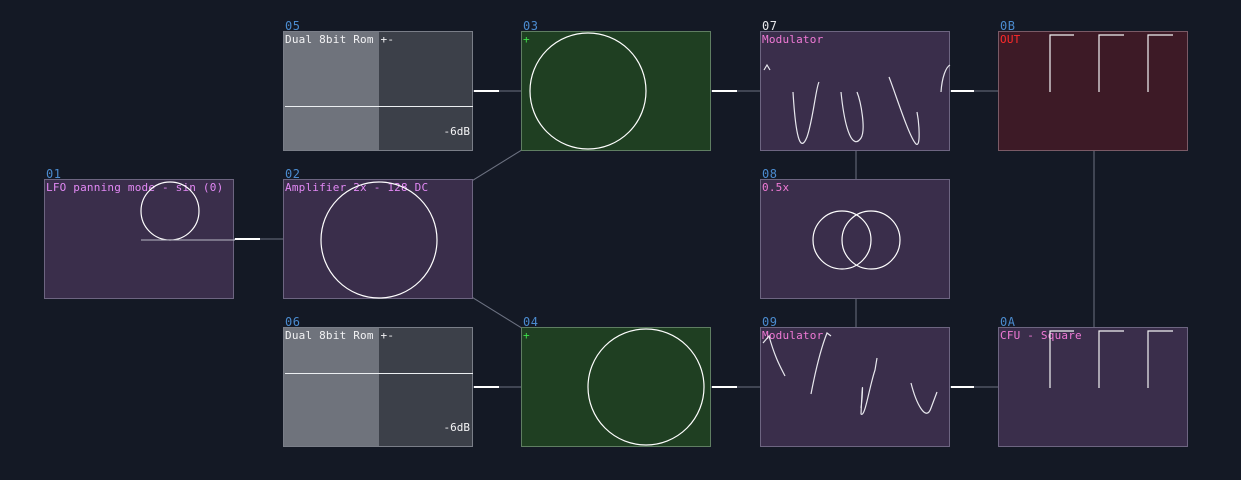  I want to click on node-08-half-gain: 0.5x, so click(855, 239).